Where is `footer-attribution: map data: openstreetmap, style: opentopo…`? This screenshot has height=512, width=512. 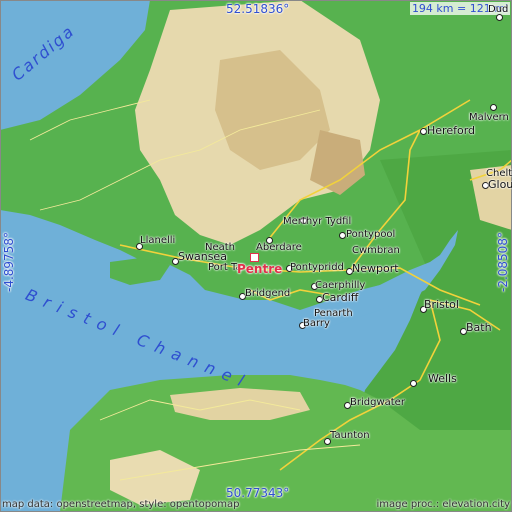
footer-attribution: map data: openstreetmap, style: opentopo… is located at coordinates (121, 504).